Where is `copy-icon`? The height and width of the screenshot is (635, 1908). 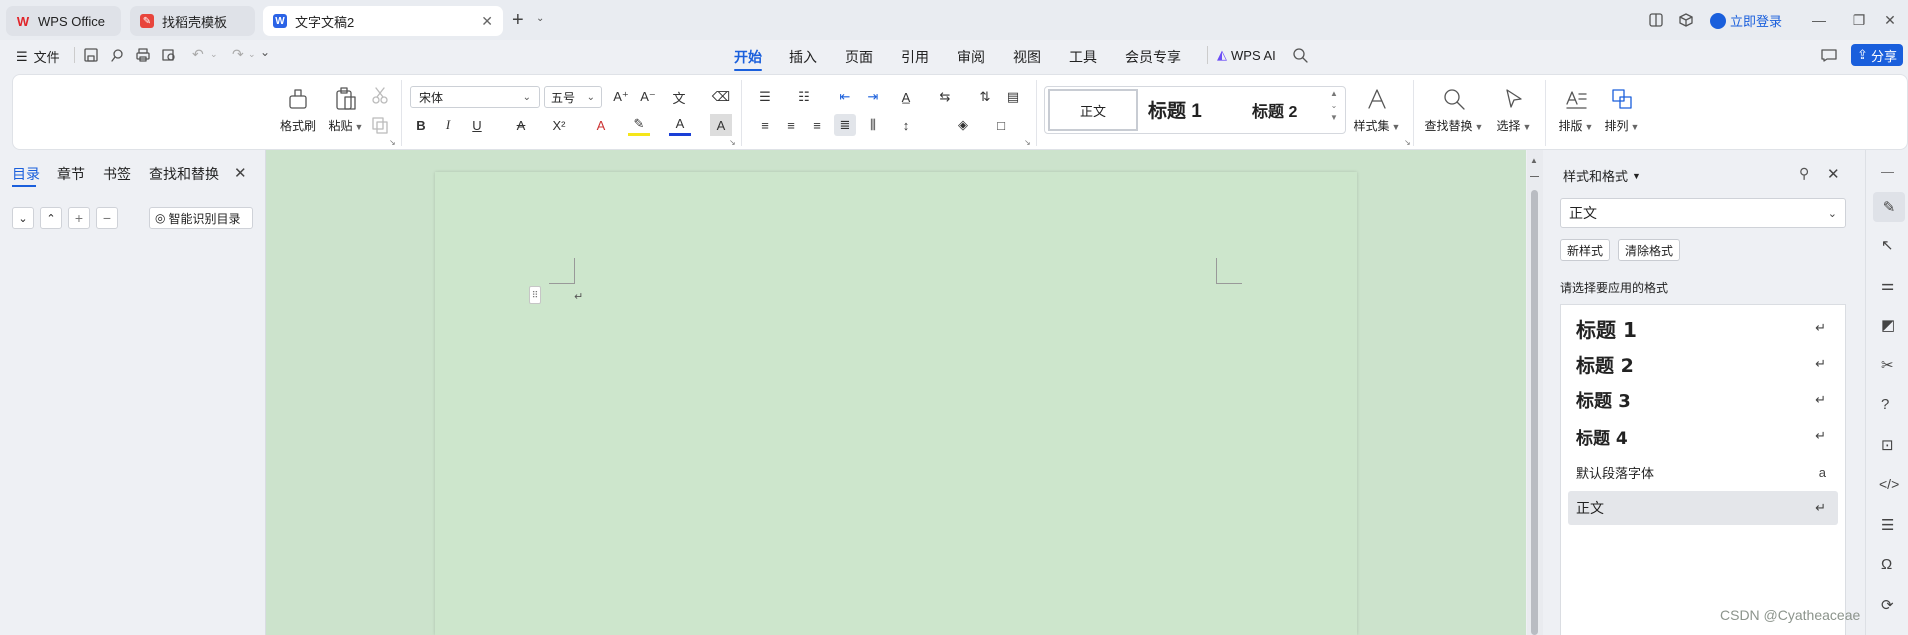
copy-icon is located at coordinates (380, 125).